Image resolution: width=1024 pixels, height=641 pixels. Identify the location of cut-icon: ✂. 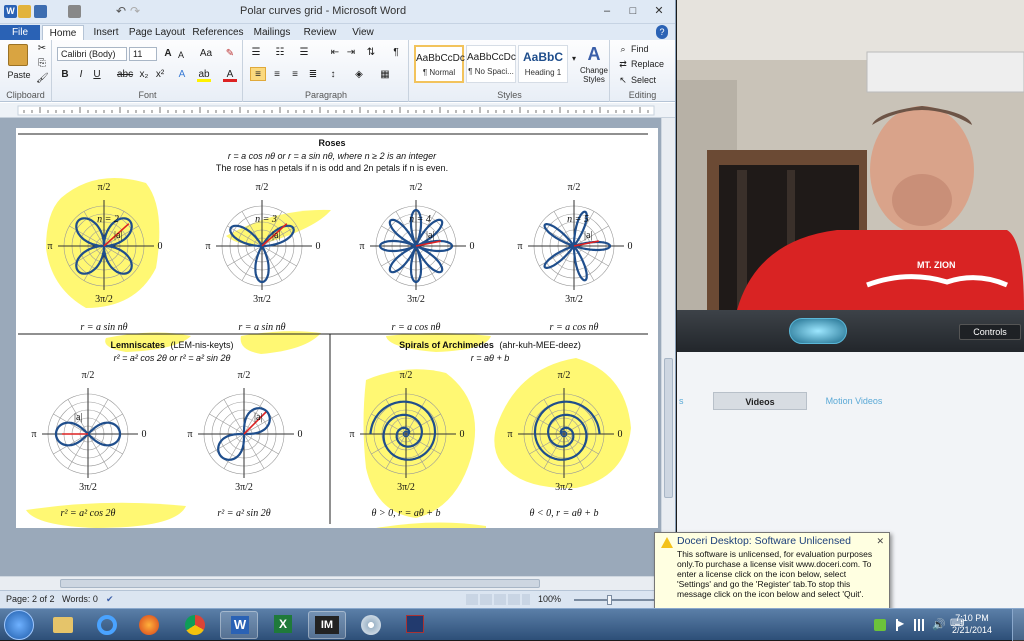
(42, 49).